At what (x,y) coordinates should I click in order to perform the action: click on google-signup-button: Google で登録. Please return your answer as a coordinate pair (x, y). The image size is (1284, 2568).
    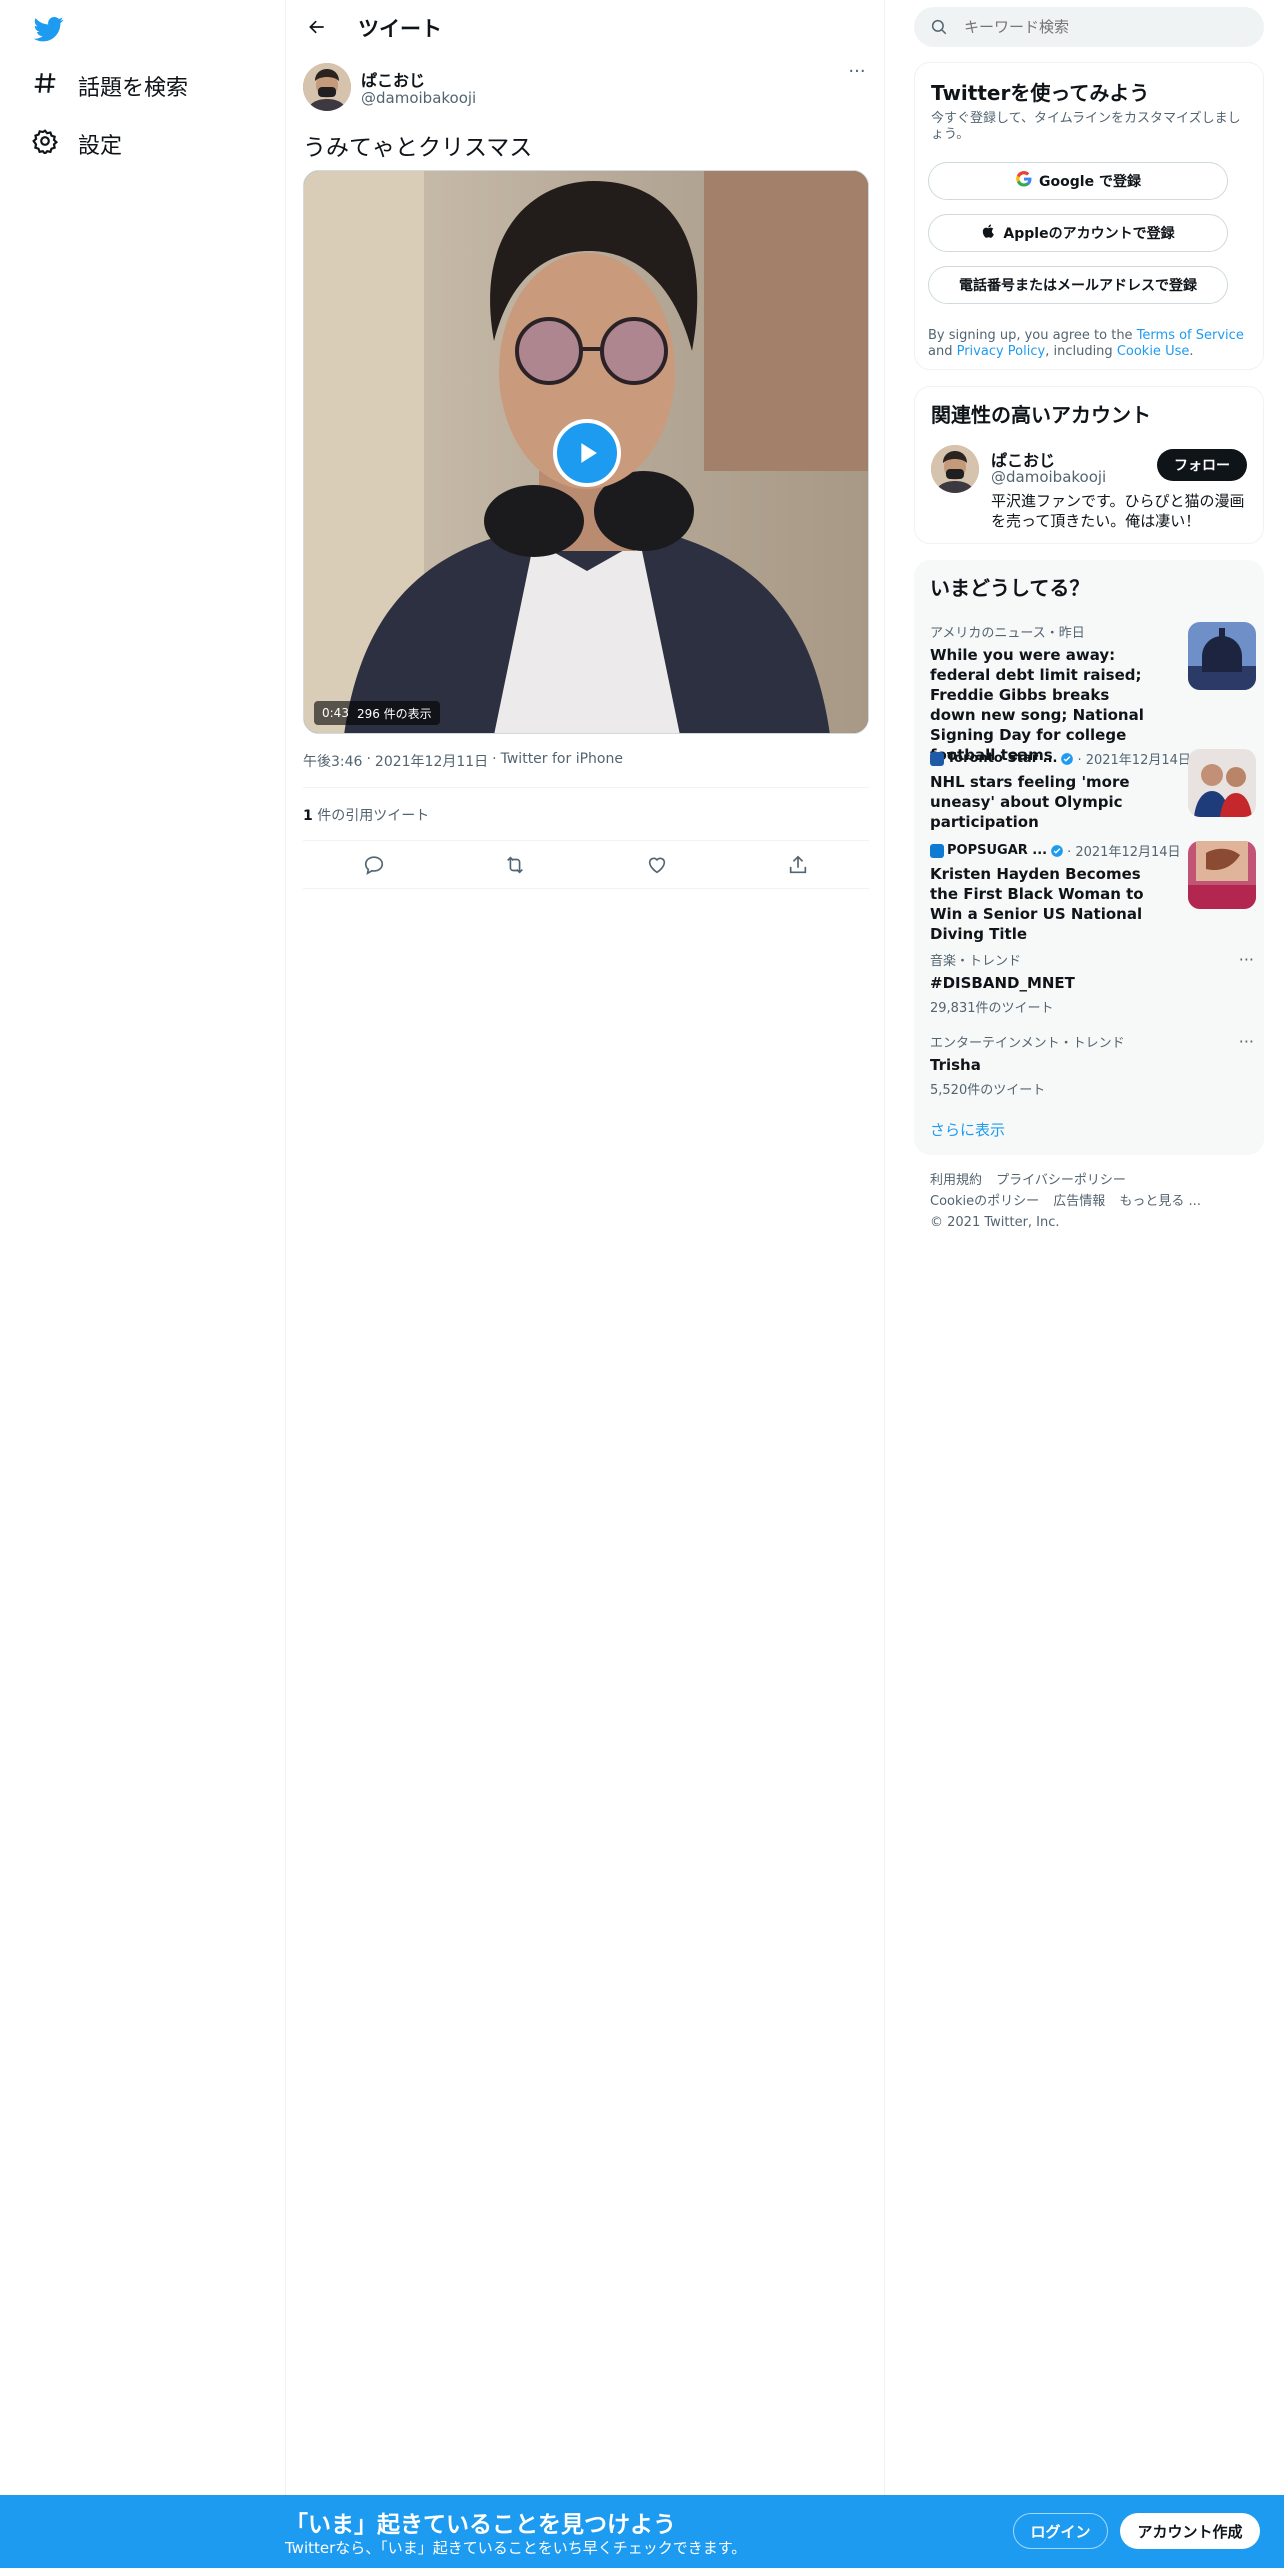
    Looking at the image, I should click on (1078, 181).